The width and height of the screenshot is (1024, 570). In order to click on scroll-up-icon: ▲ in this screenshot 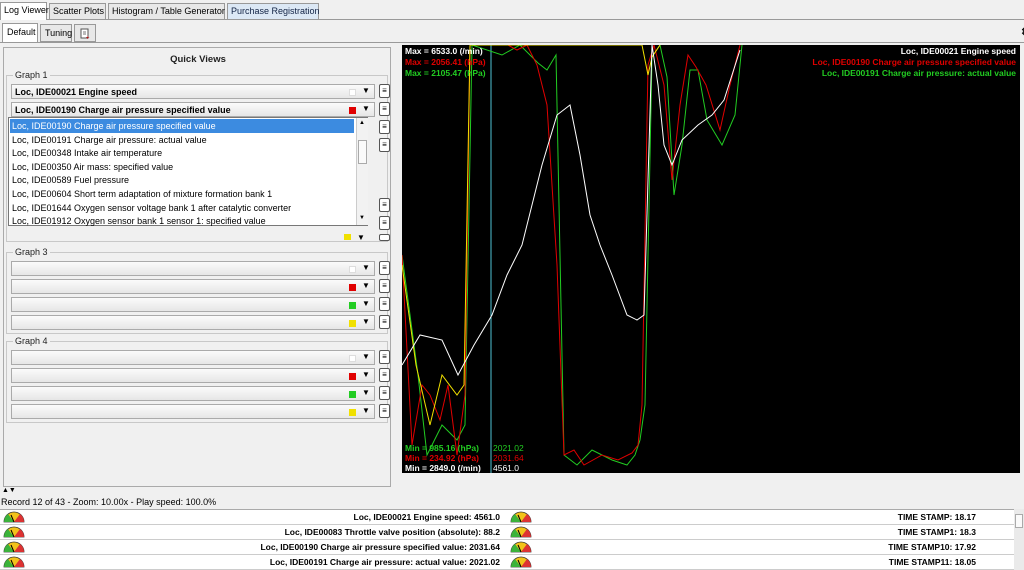, I will do `click(362, 123)`.